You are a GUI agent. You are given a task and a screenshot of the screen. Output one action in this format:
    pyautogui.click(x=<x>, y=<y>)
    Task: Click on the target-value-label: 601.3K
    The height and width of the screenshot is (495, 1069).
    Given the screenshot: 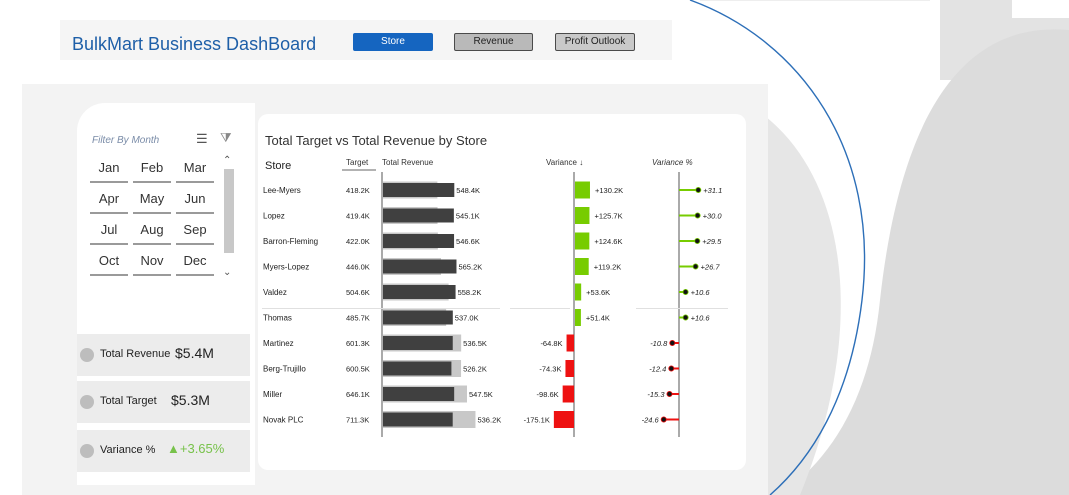 What is the action you would take?
    pyautogui.click(x=358, y=343)
    